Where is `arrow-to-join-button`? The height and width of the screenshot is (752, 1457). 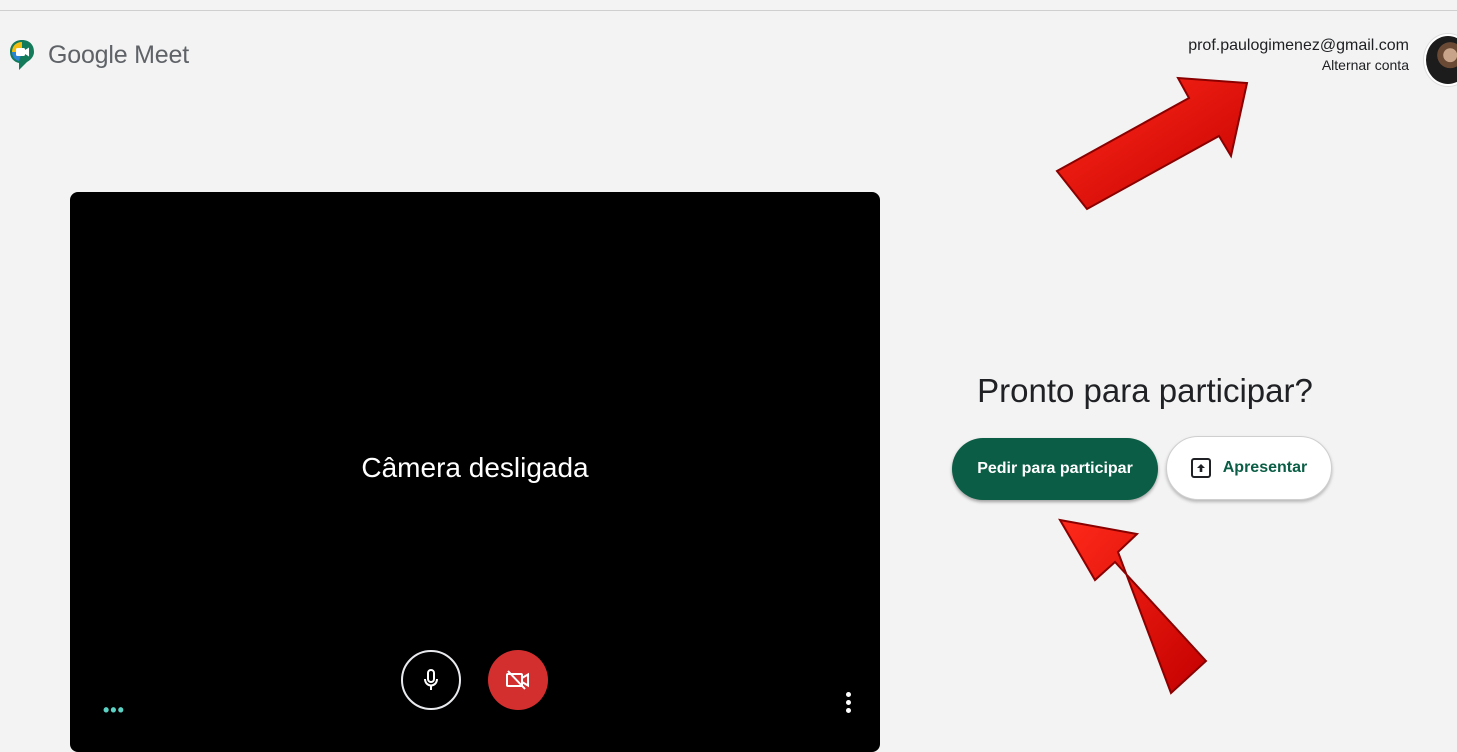 arrow-to-join-button is located at coordinates (1133, 606).